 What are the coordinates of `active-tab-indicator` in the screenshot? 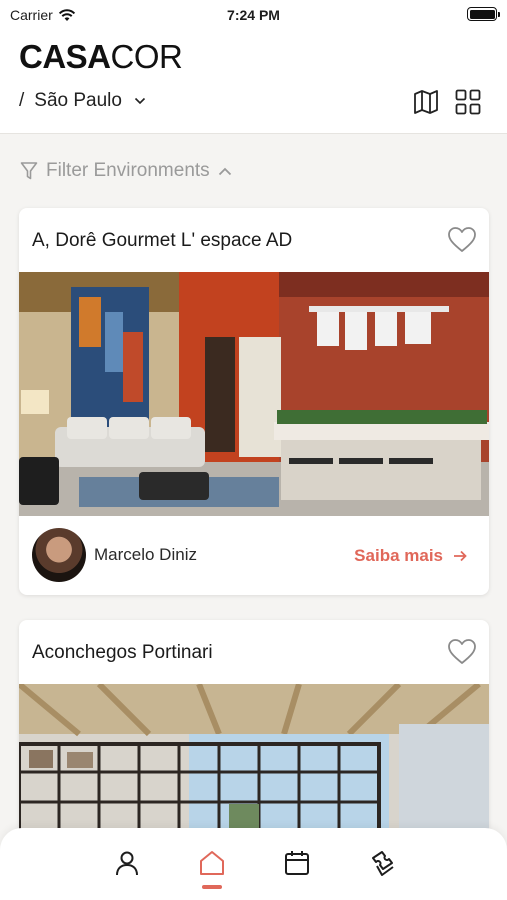 It's located at (212, 887).